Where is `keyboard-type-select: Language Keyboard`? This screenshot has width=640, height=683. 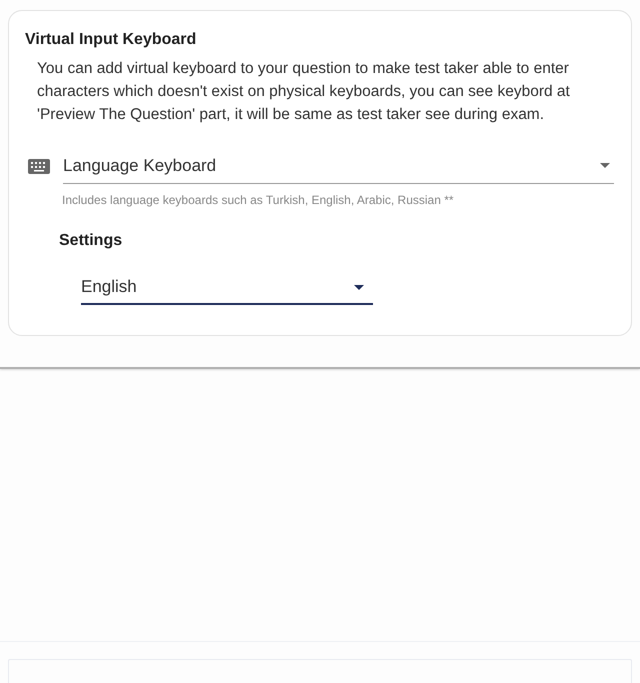 keyboard-type-select: Language Keyboard is located at coordinates (338, 166).